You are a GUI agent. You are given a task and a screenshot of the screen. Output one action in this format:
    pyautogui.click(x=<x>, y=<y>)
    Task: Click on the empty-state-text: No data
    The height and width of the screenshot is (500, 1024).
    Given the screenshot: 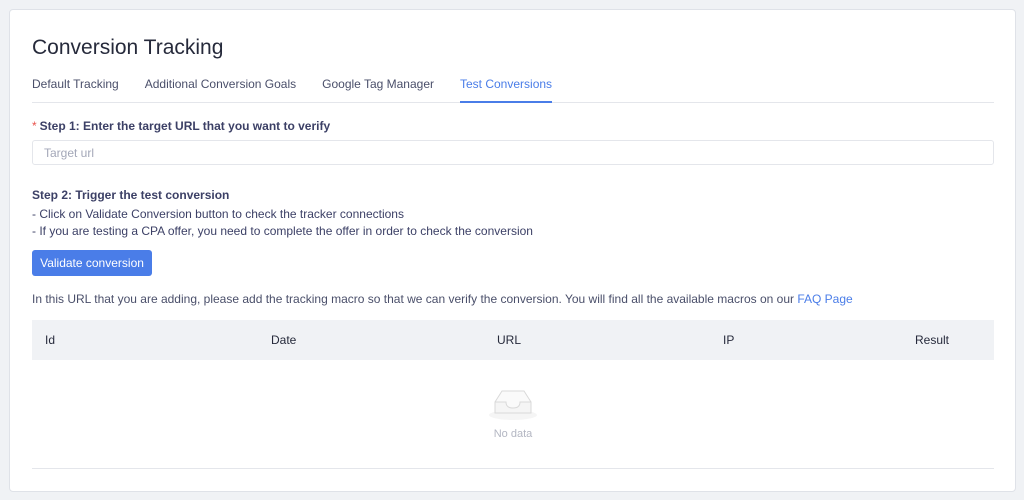 What is the action you would take?
    pyautogui.click(x=513, y=434)
    